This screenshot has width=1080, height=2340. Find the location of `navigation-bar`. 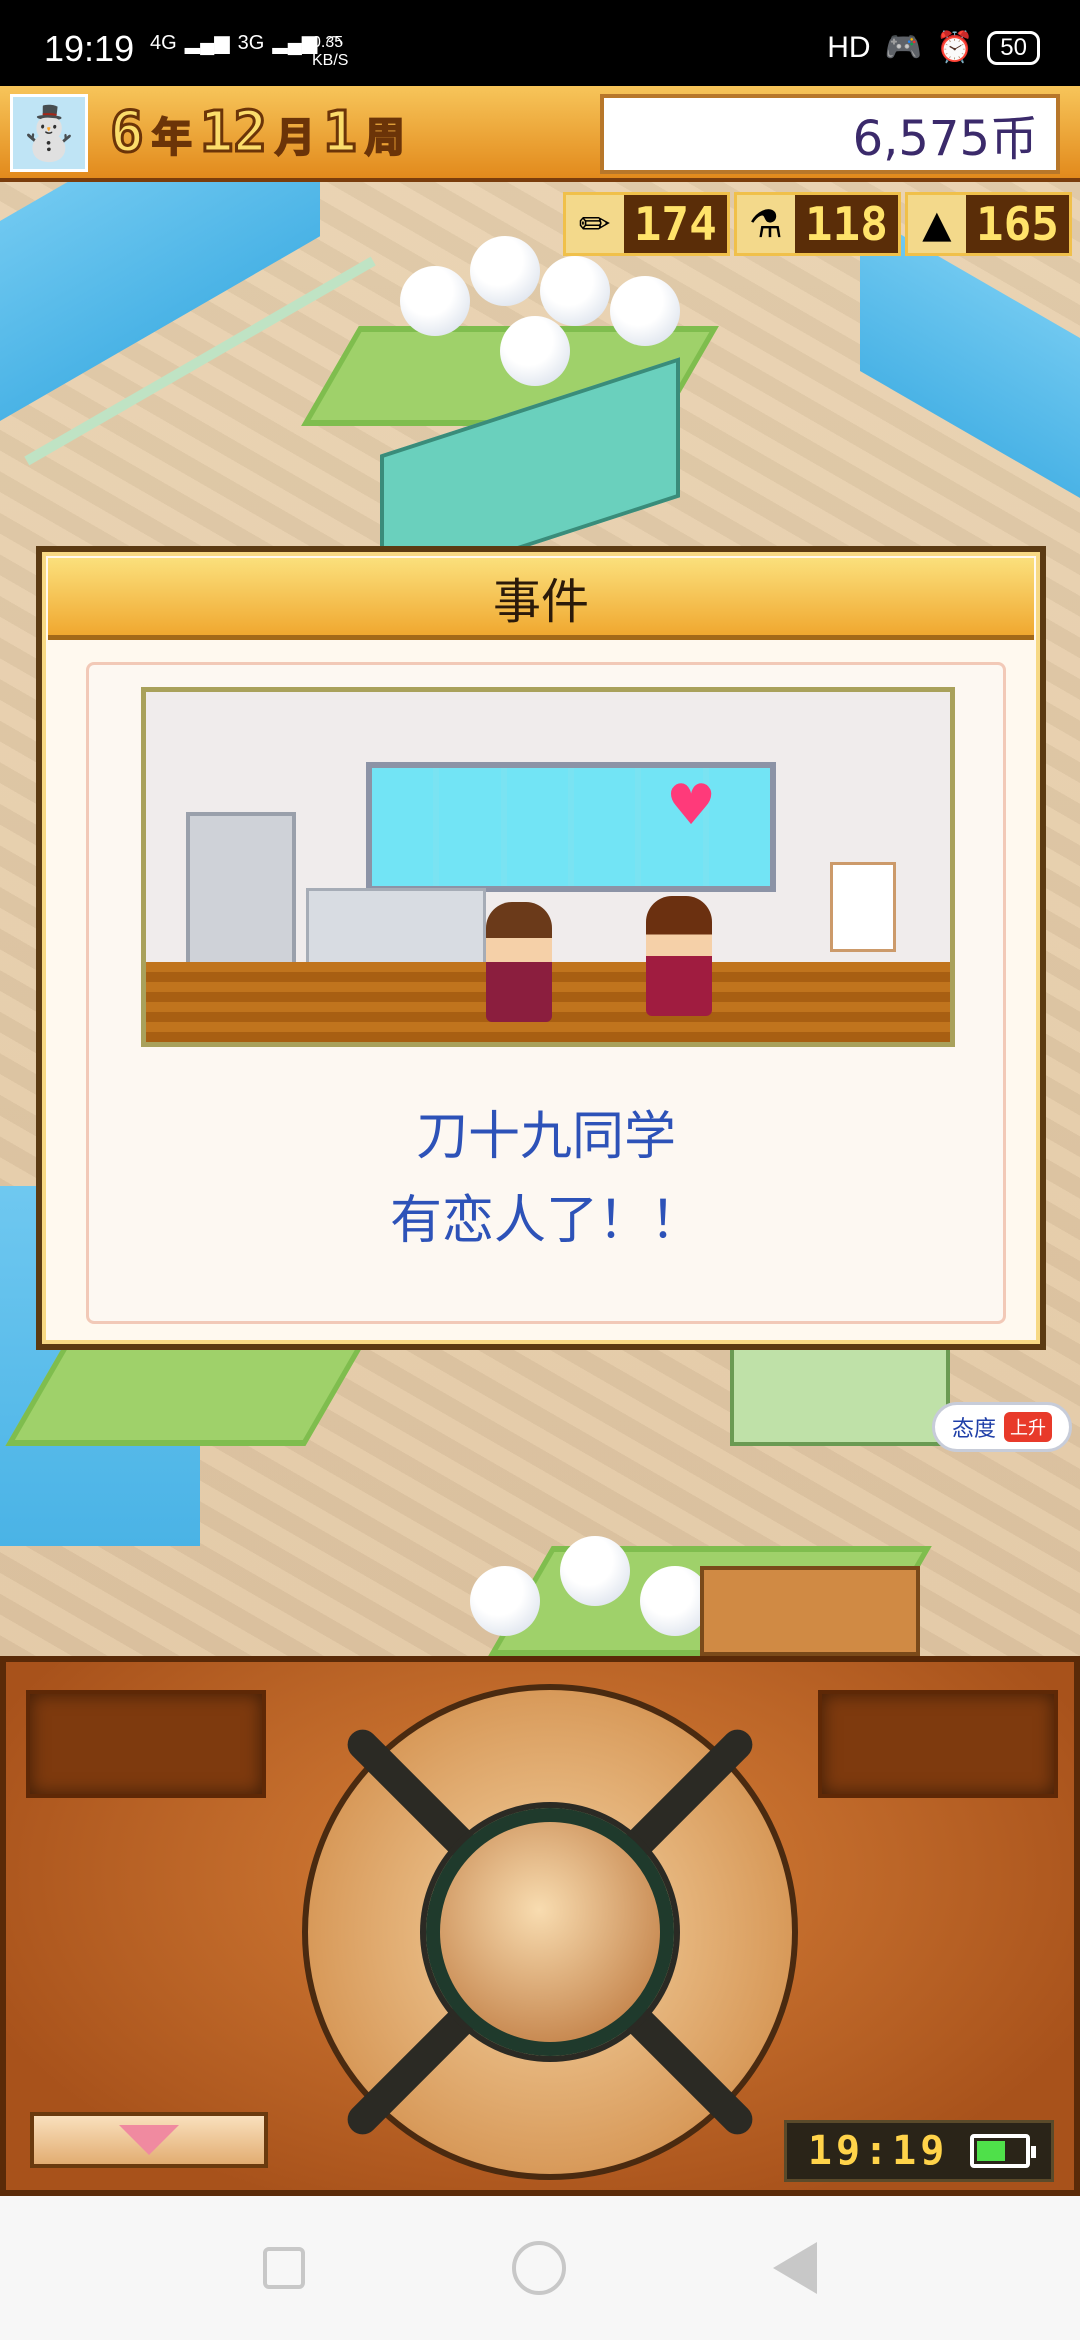

navigation-bar is located at coordinates (540, 2268).